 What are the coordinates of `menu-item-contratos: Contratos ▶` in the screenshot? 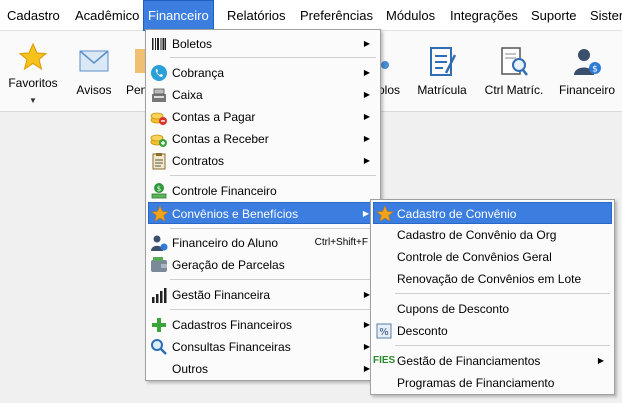 It's located at (263, 161).